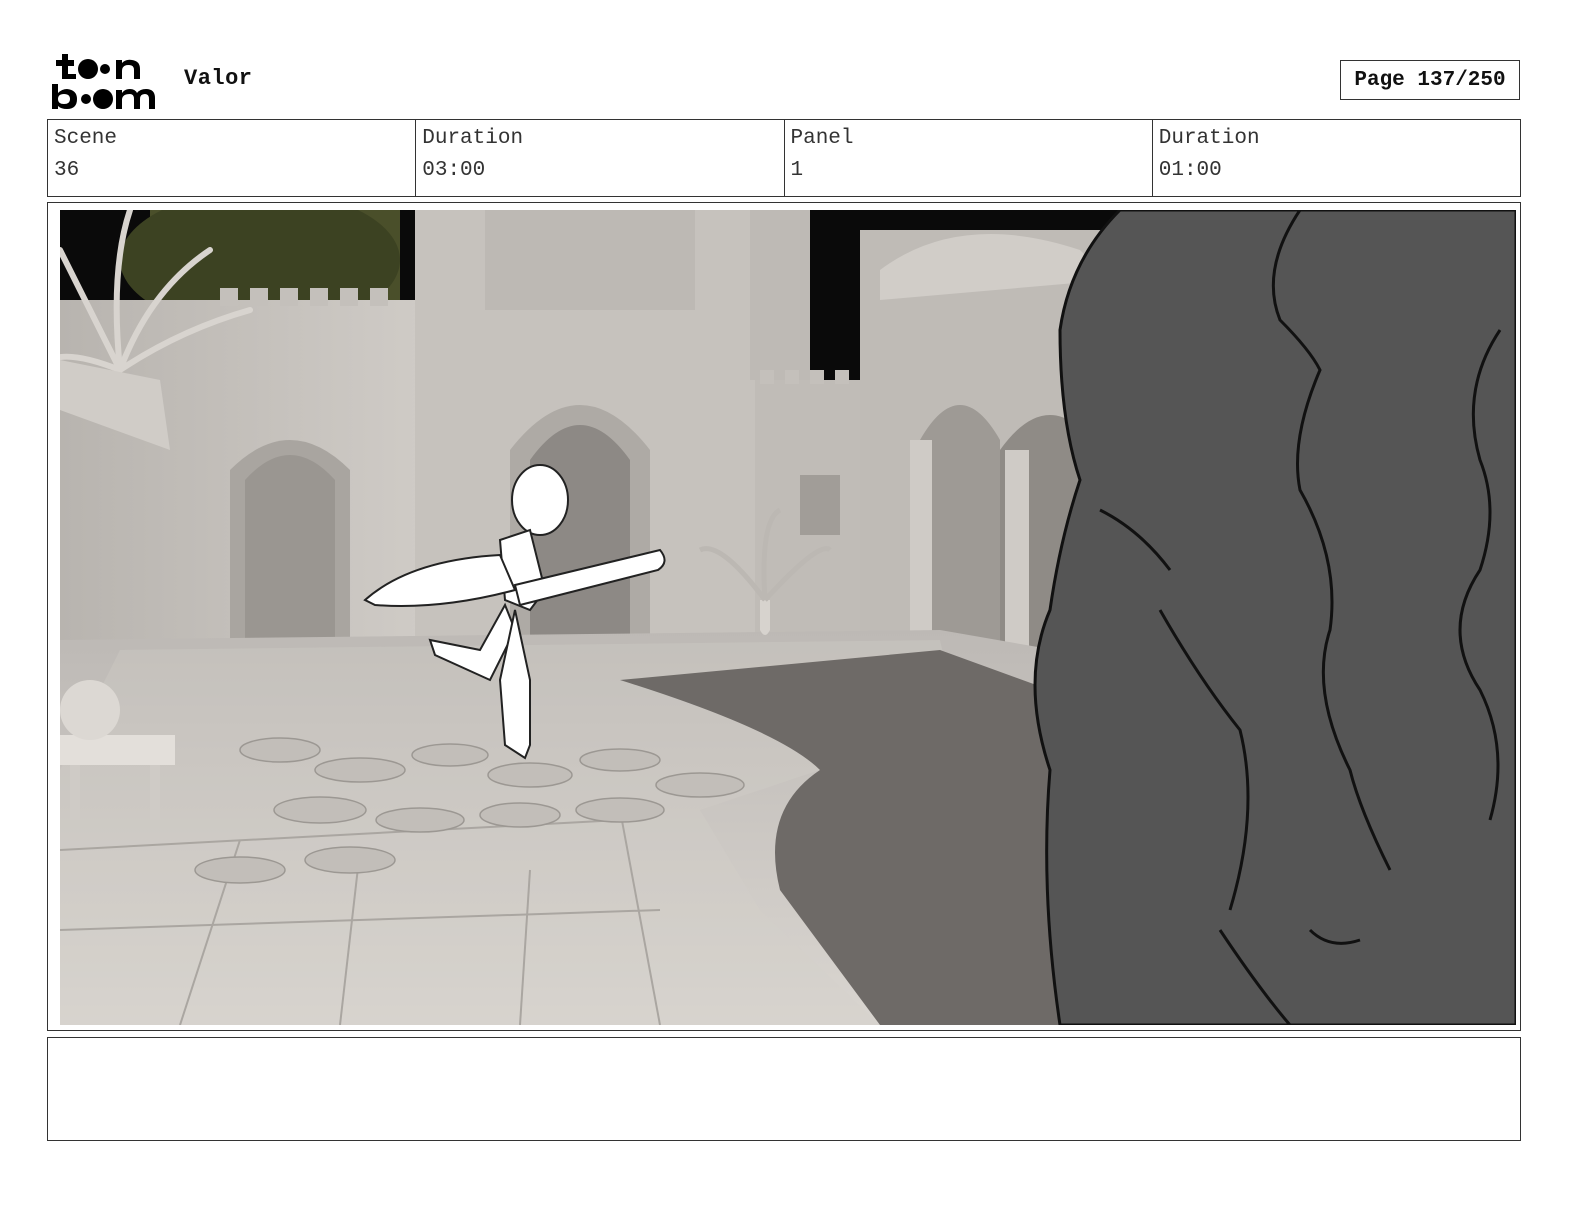  Describe the element at coordinates (86, 138) in the screenshot. I see `scene-label: Scene` at that location.